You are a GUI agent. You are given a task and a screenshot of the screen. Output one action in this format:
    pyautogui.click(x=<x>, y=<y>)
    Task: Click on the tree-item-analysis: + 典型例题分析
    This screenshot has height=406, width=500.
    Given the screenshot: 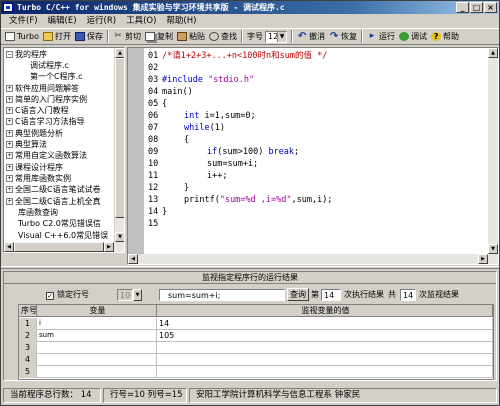 What is the action you would take?
    pyautogui.click(x=34, y=133)
    